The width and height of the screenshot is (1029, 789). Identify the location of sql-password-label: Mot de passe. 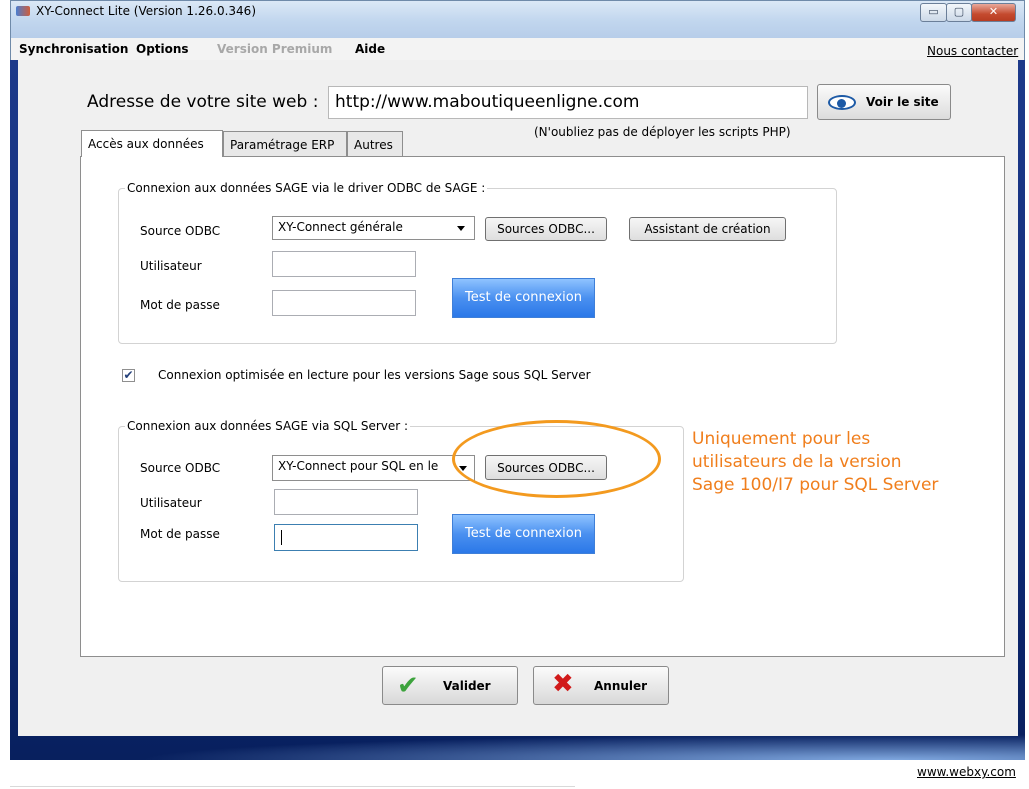
(180, 534).